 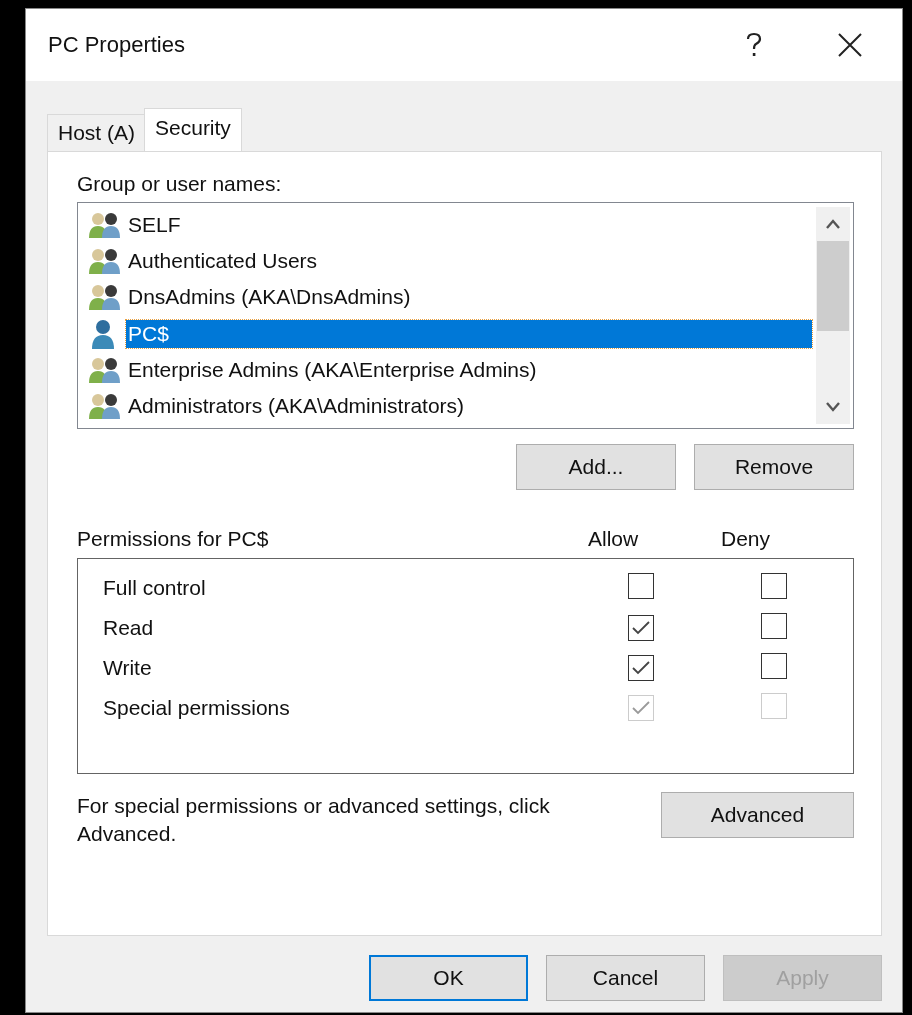 What do you see at coordinates (469, 333) in the screenshot?
I see `list-item: PC$` at bounding box center [469, 333].